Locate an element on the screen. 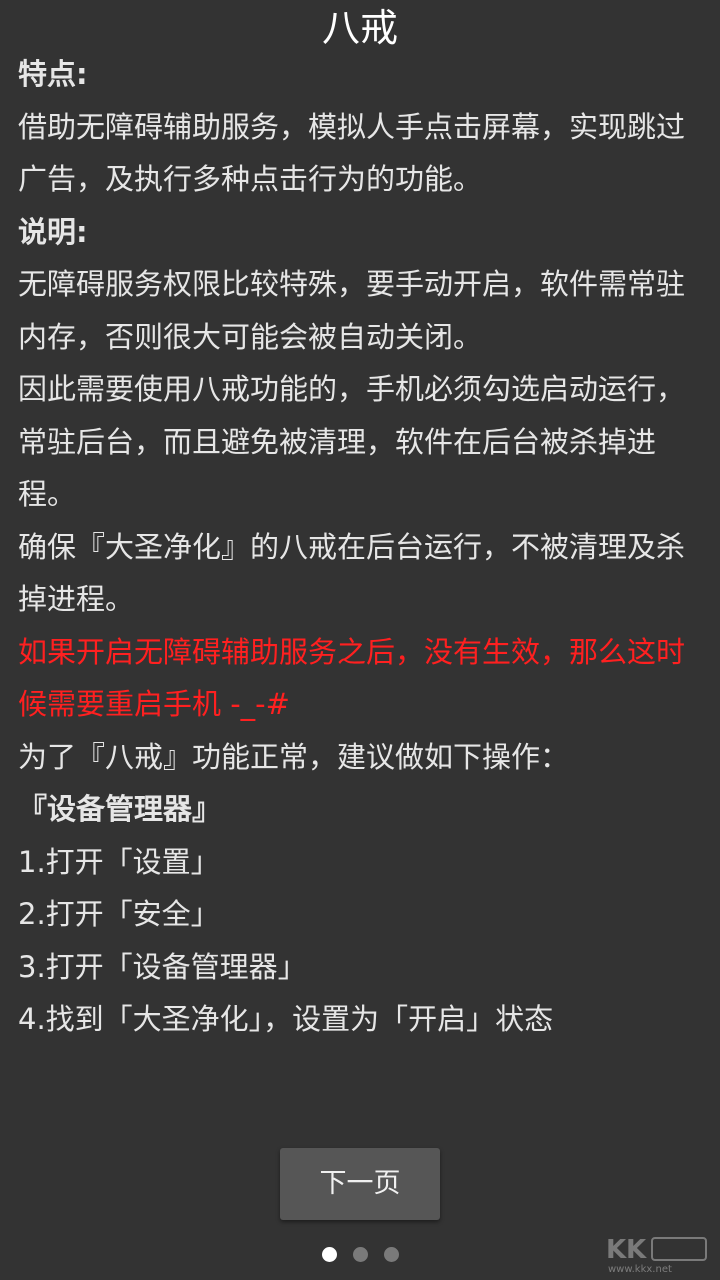  next-page-button: 下一页 is located at coordinates (360, 1184).